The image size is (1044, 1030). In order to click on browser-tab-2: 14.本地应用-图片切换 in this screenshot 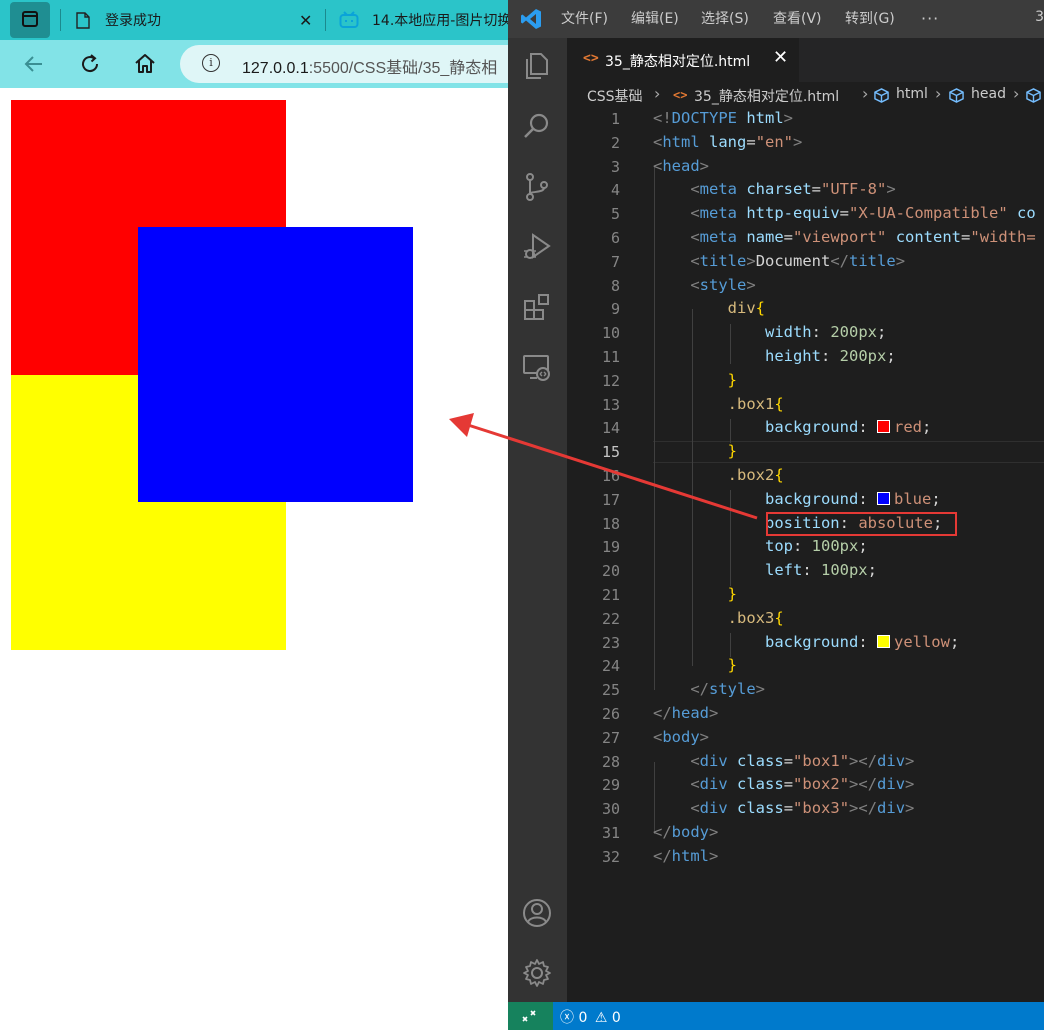, I will do `click(420, 20)`.